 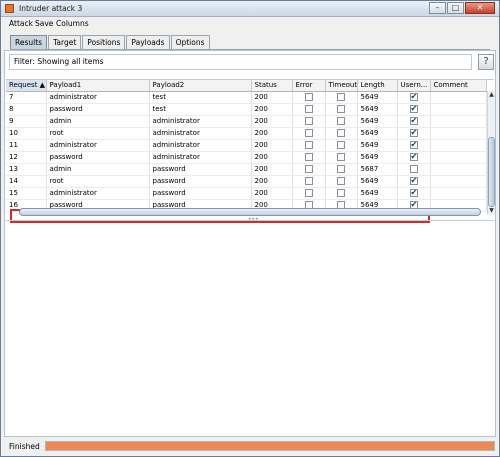 I want to click on help-button: ?, so click(x=486, y=62).